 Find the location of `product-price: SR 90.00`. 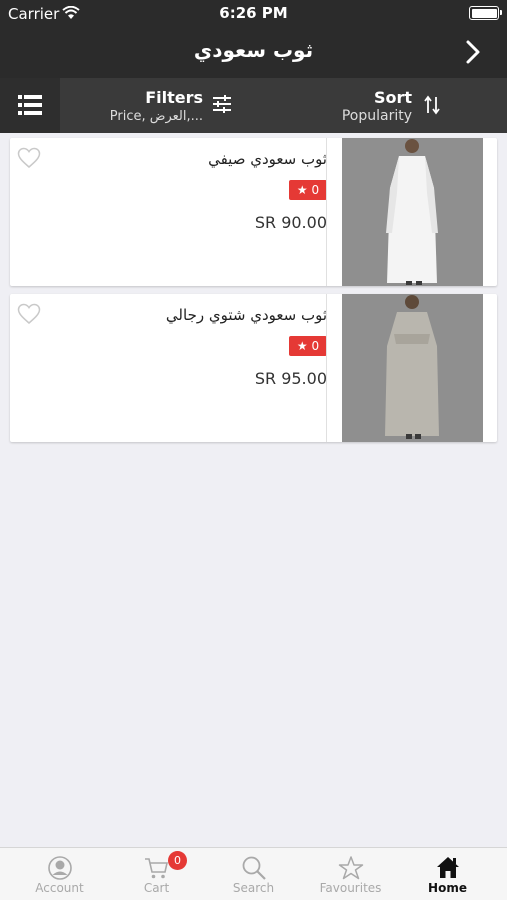

product-price: SR 90.00 is located at coordinates (290, 222).